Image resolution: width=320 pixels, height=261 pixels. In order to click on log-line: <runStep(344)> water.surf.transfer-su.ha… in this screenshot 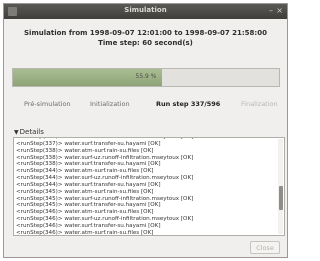, I will do `click(88, 184)`.